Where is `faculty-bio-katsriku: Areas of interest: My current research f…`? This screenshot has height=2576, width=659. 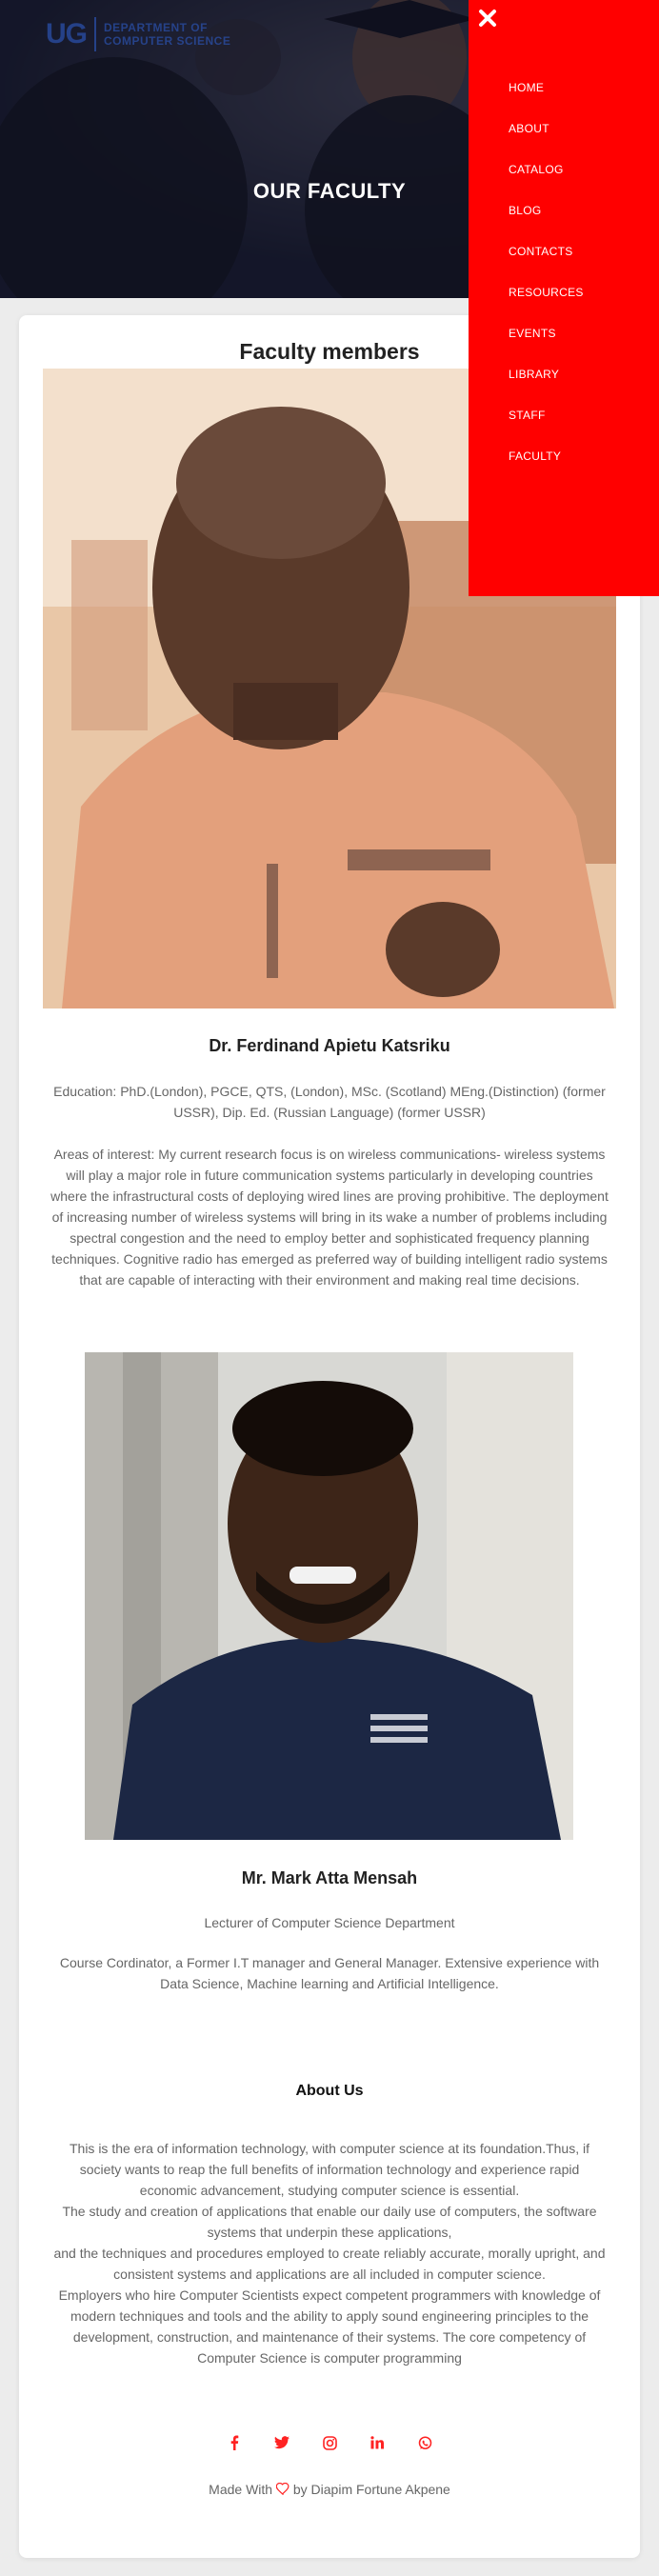 faculty-bio-katsriku: Areas of interest: My current research f… is located at coordinates (329, 1217).